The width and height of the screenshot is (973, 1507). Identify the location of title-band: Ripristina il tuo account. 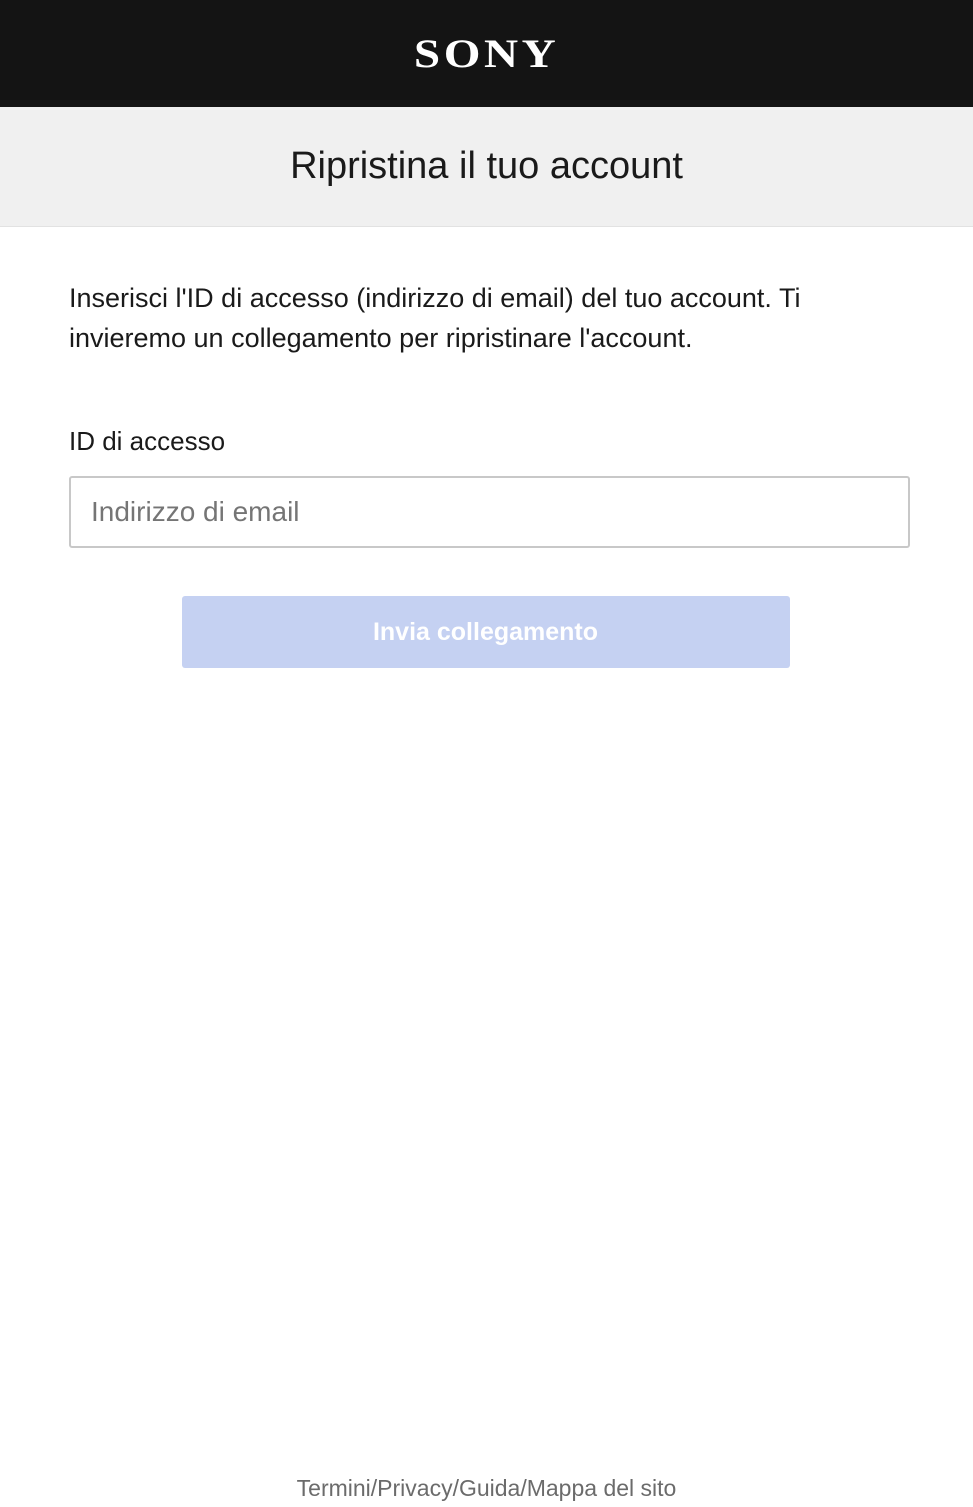
(486, 167).